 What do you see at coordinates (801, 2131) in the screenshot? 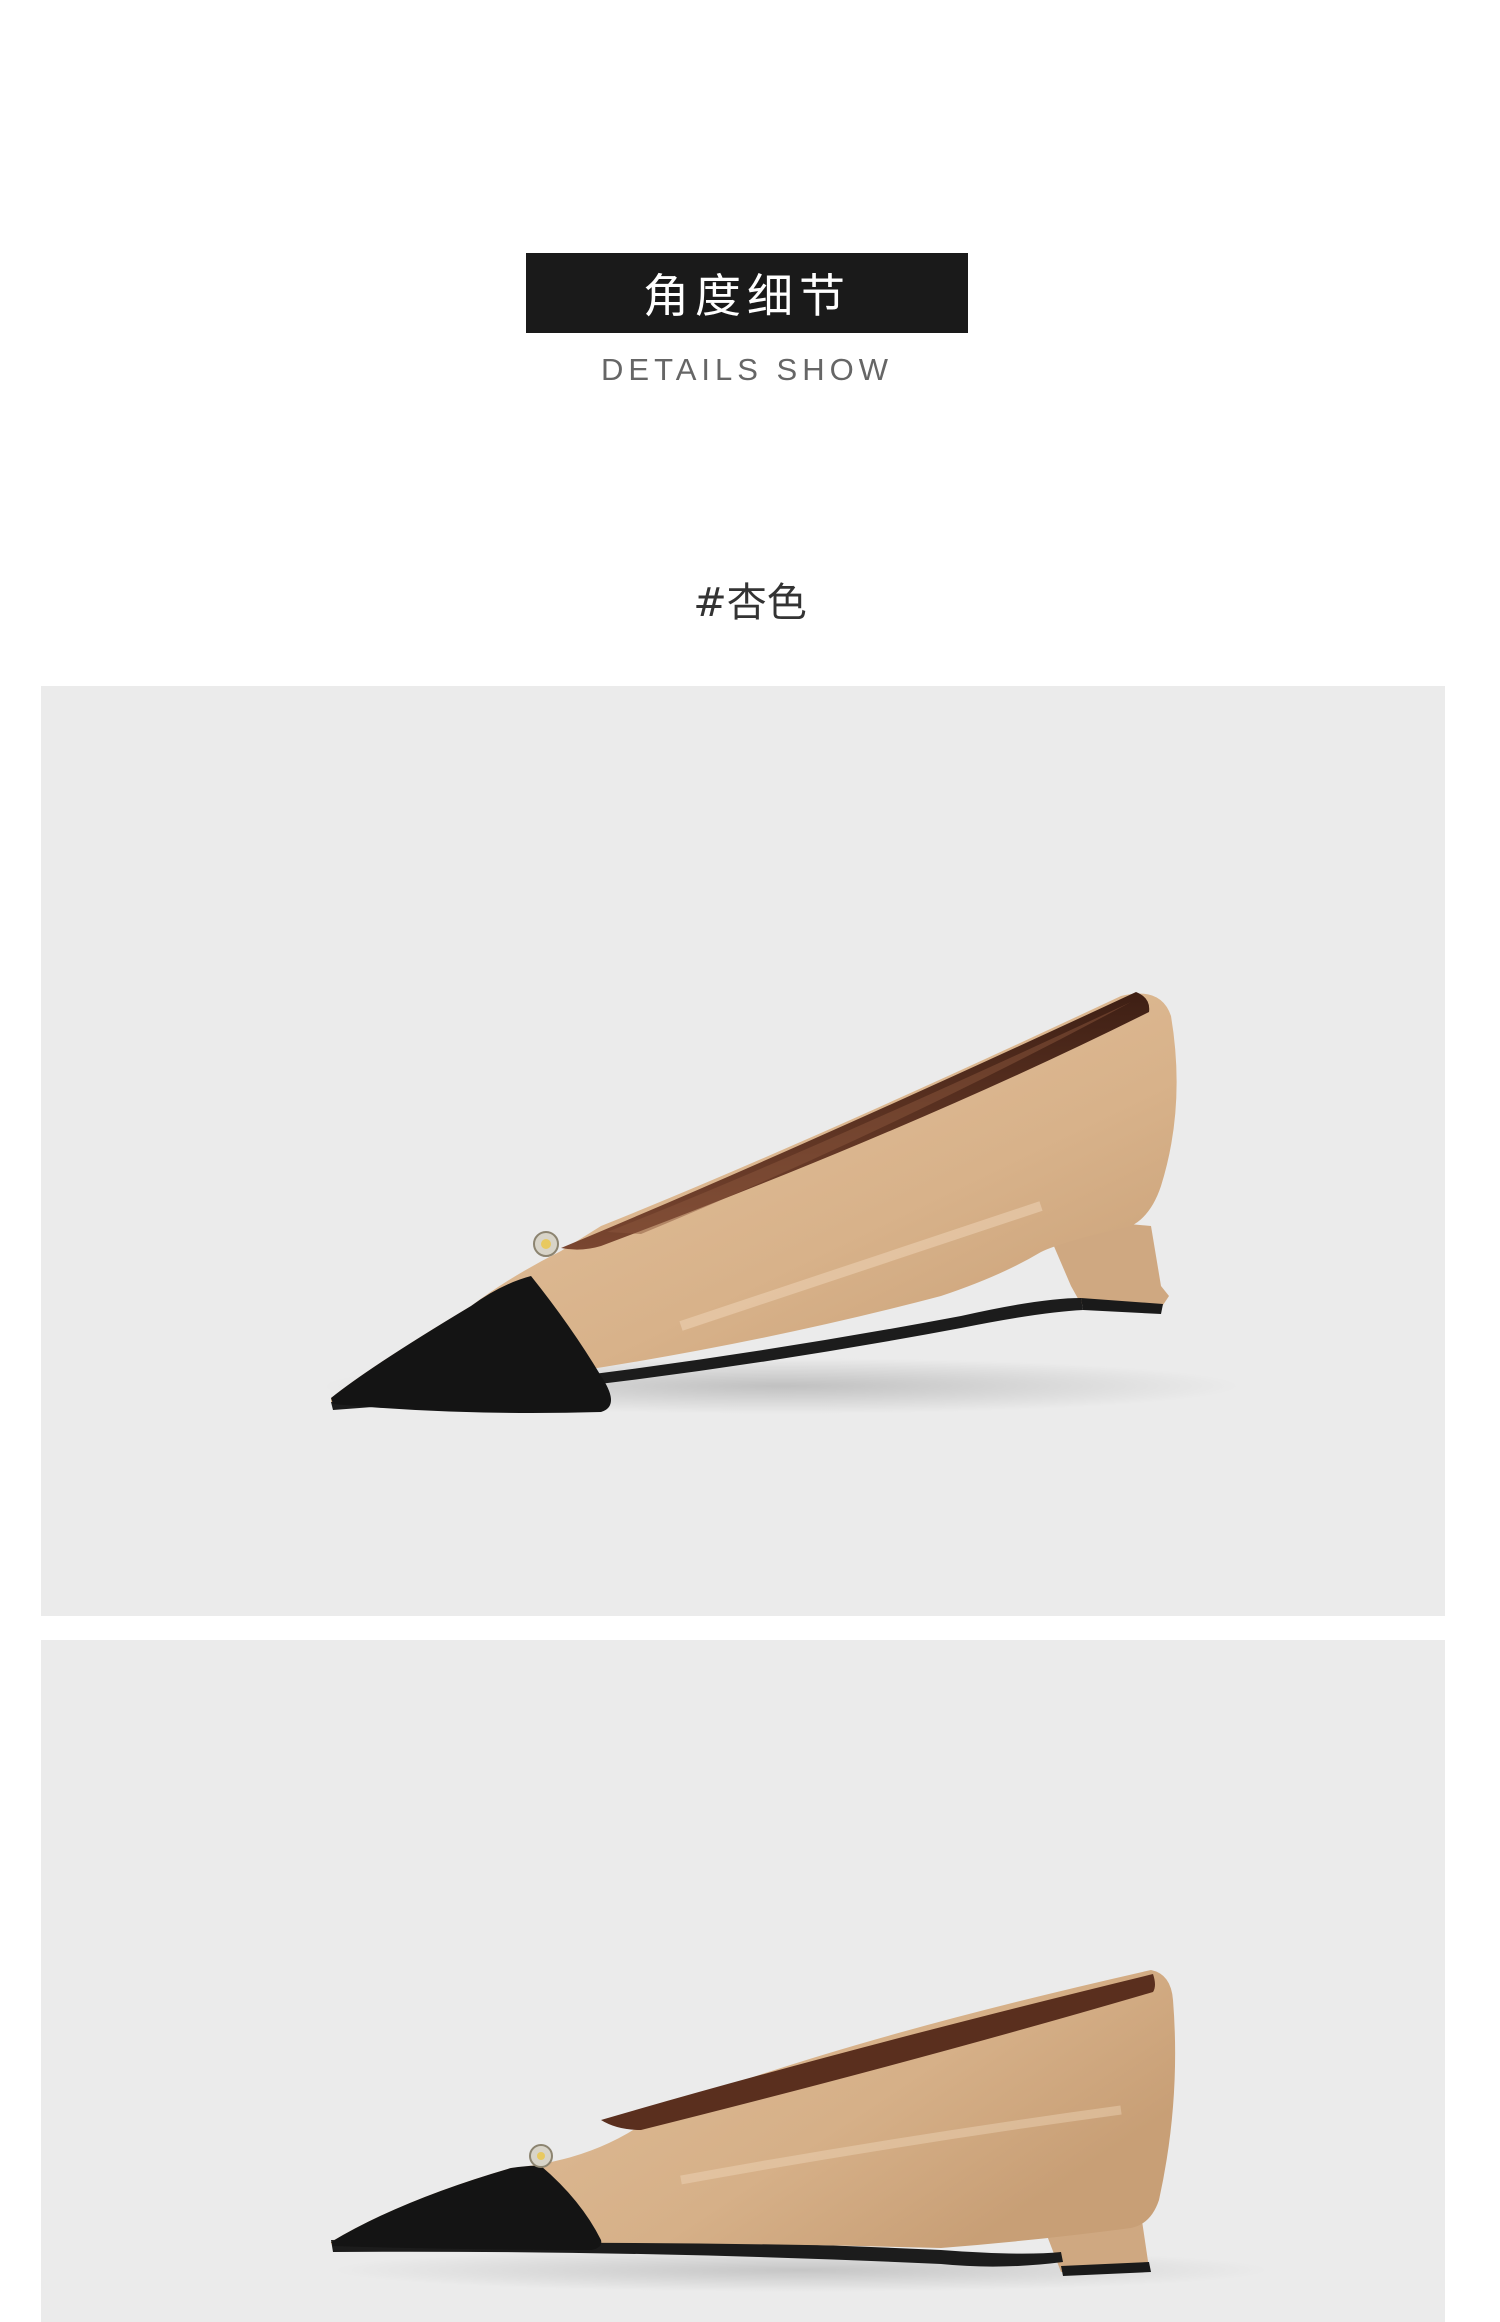
I see `shoe-side-view-image` at bounding box center [801, 2131].